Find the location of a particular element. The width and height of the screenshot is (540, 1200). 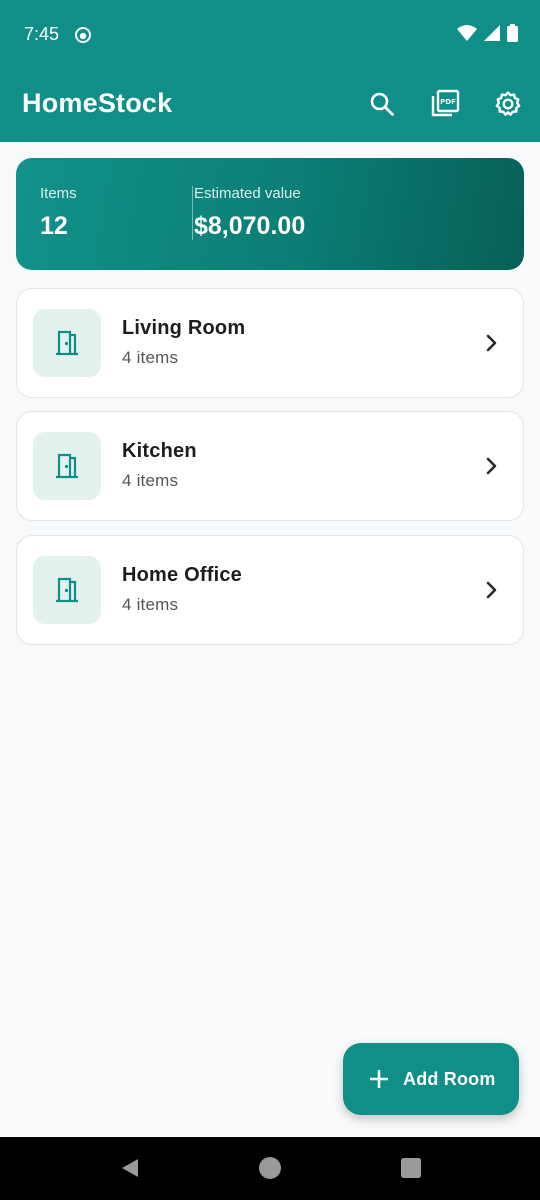

system-nav-bar is located at coordinates (270, 1168).